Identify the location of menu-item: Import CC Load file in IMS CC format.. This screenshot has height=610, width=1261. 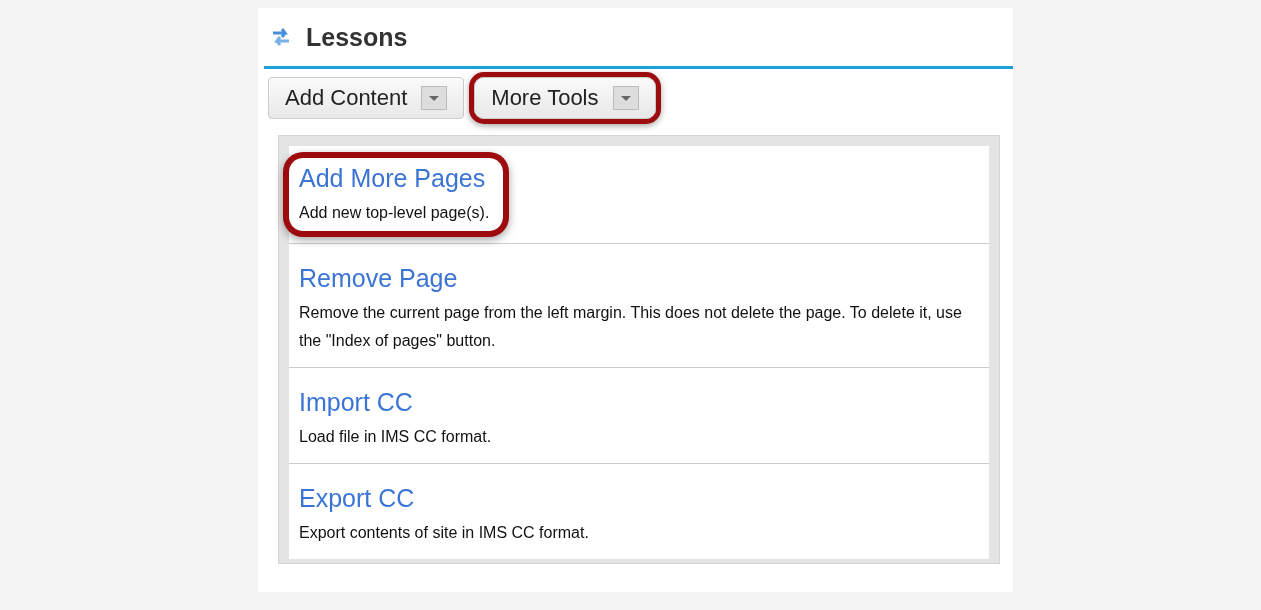
(639, 416).